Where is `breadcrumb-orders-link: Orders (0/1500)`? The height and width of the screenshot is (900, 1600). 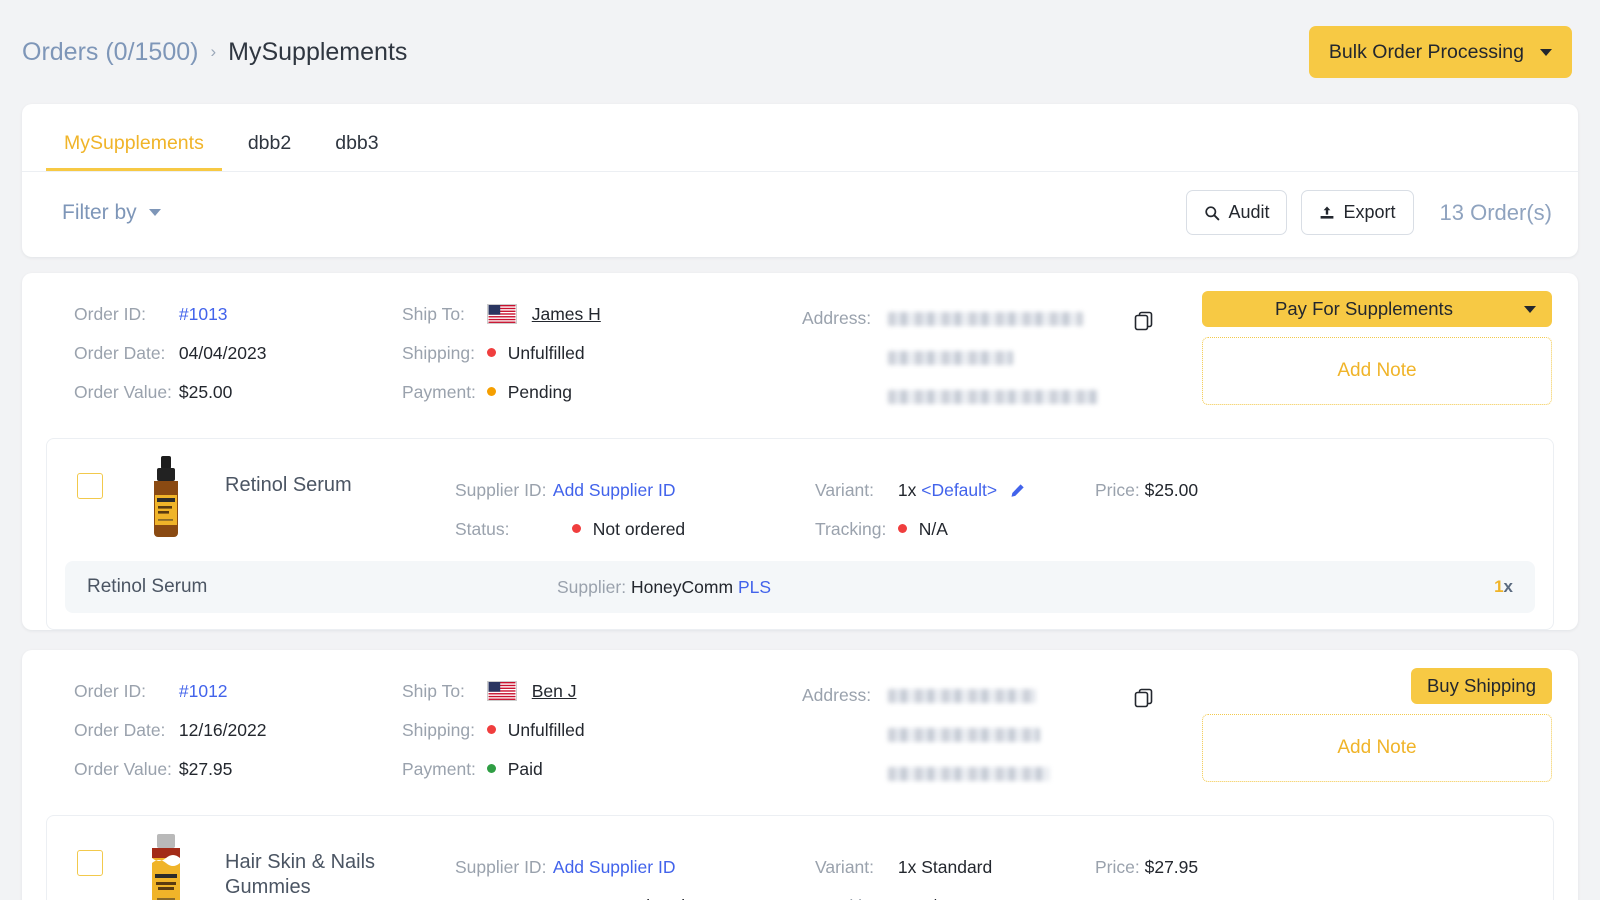
breadcrumb-orders-link: Orders (0/1500) is located at coordinates (110, 52).